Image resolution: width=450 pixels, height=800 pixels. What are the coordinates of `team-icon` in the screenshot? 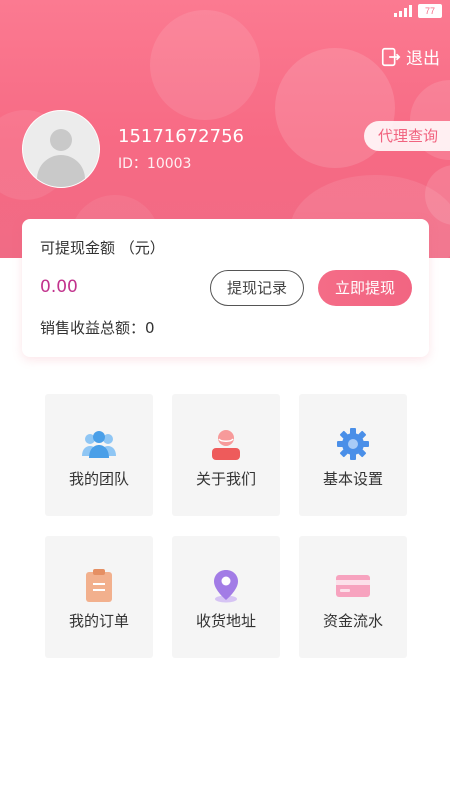 It's located at (99, 444).